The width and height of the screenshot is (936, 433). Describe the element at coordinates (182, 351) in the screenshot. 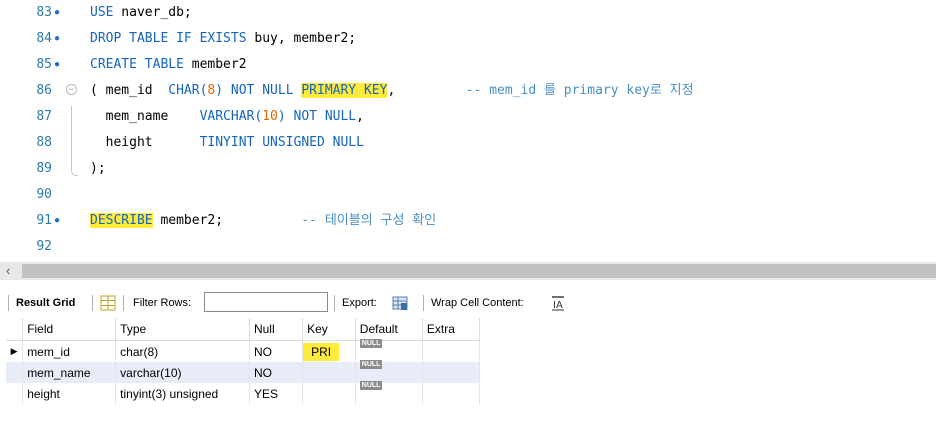

I see `cell-type: char(8)` at that location.